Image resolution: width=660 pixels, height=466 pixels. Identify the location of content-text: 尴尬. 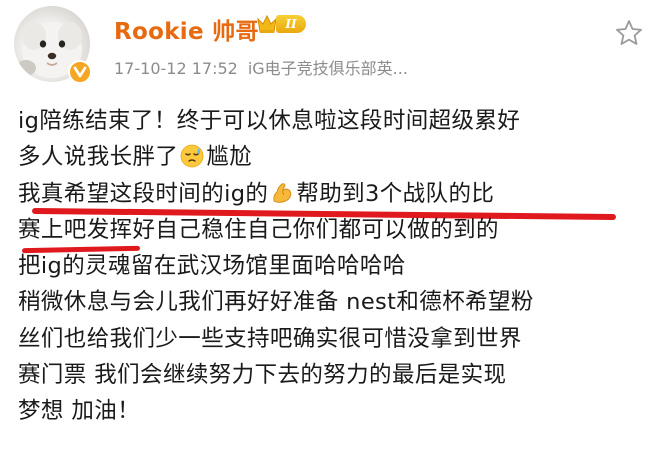
(229, 157).